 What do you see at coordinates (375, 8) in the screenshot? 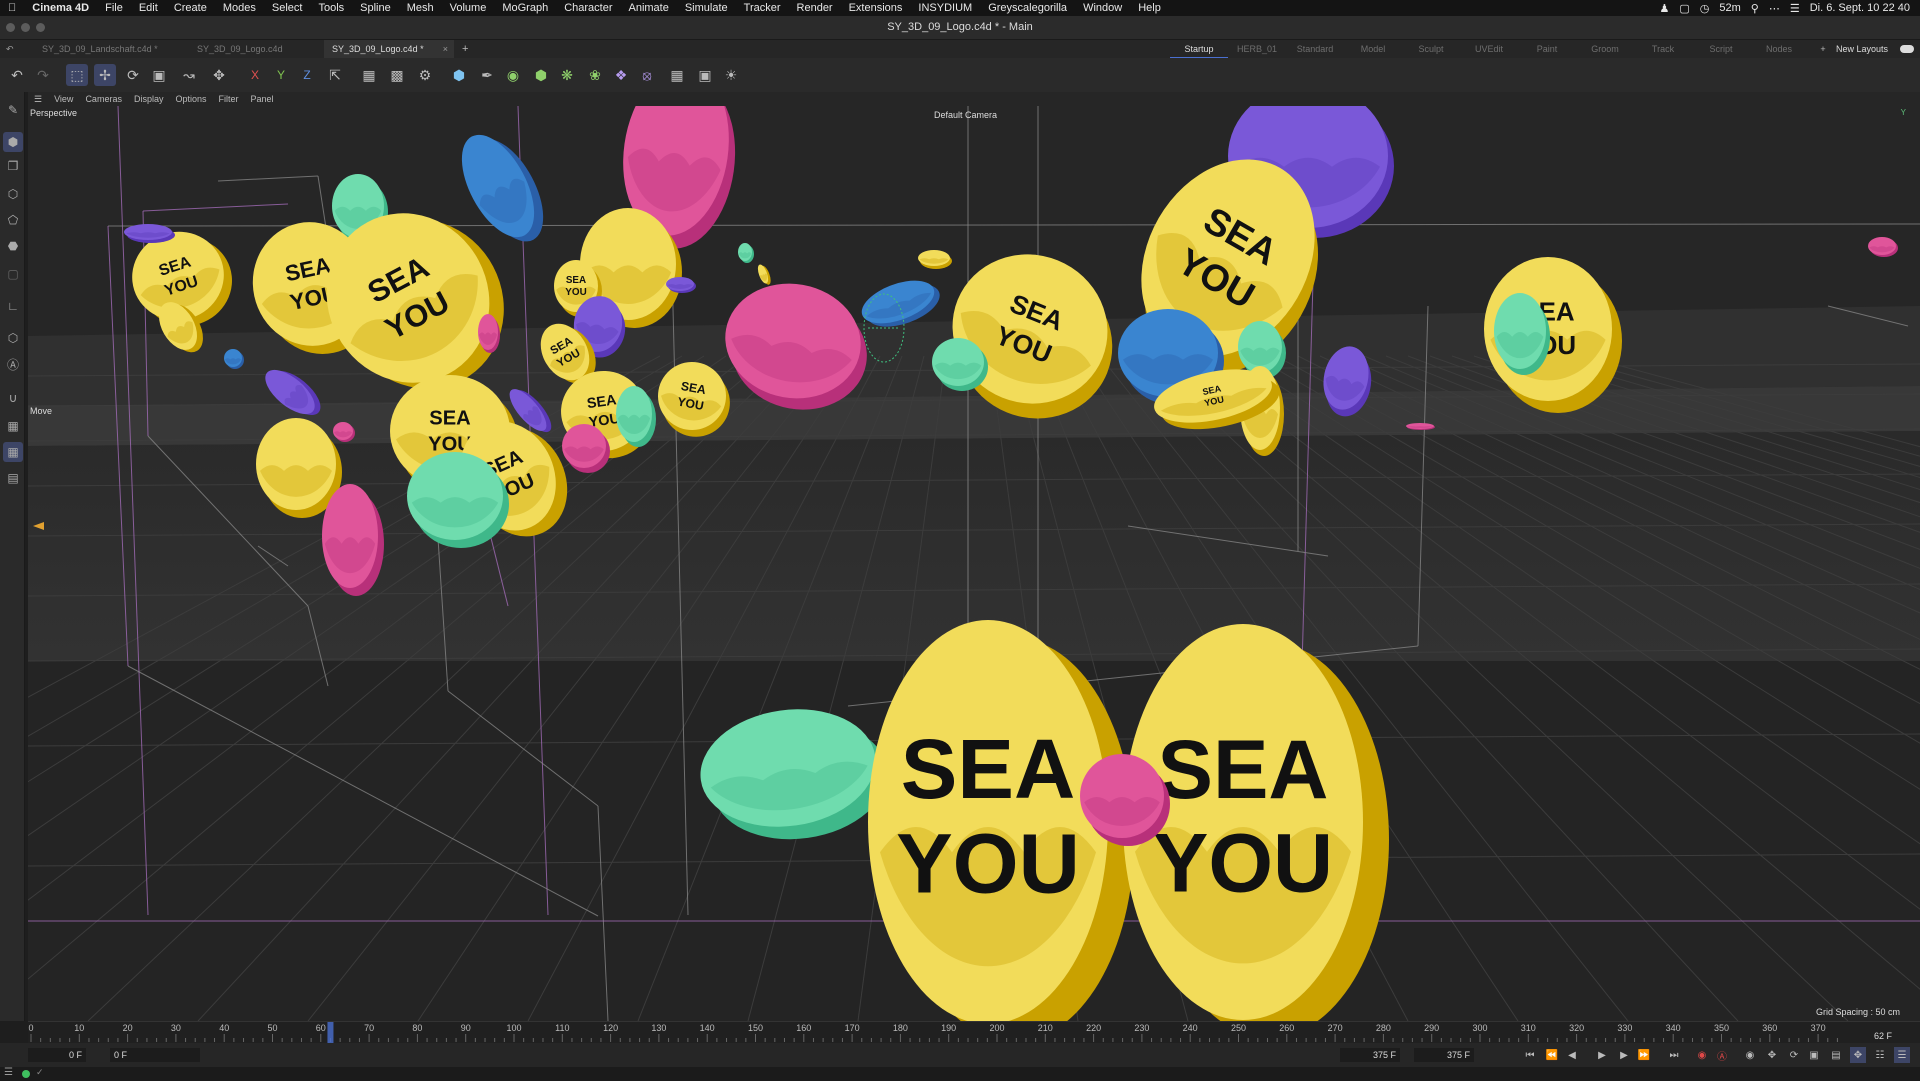
I see `menu-spline: Spline` at bounding box center [375, 8].